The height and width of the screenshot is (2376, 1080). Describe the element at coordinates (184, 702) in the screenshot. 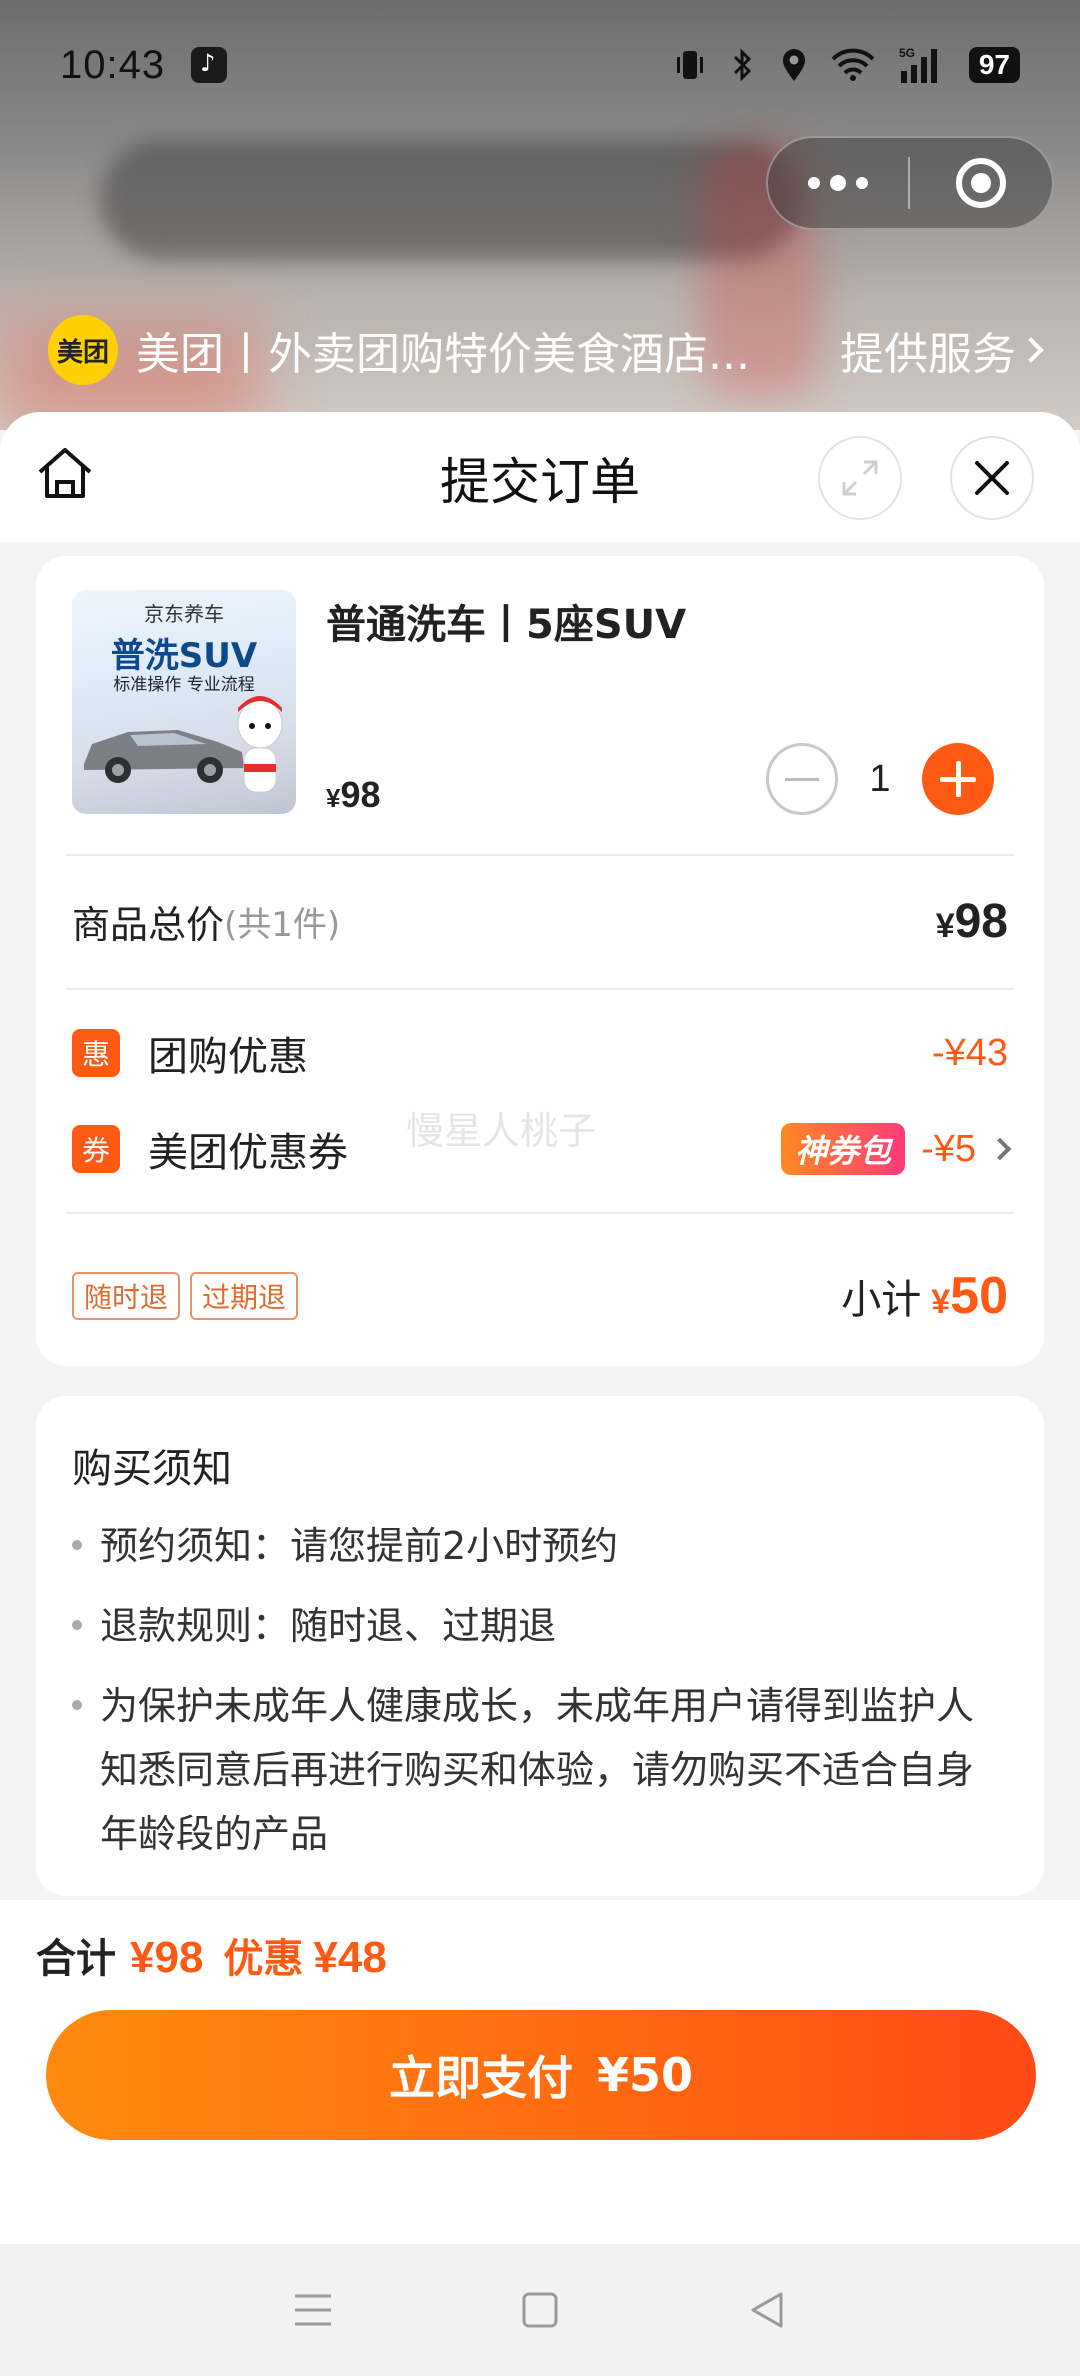

I see `product-image: 京东养车 普洗SUV 标准操作 专业流程` at that location.